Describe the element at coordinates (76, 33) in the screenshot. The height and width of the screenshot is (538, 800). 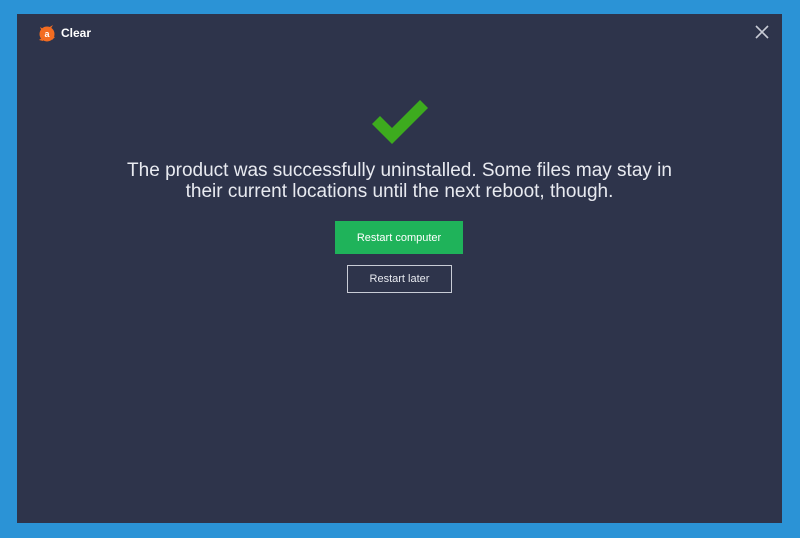
I see `app-title: Clear` at that location.